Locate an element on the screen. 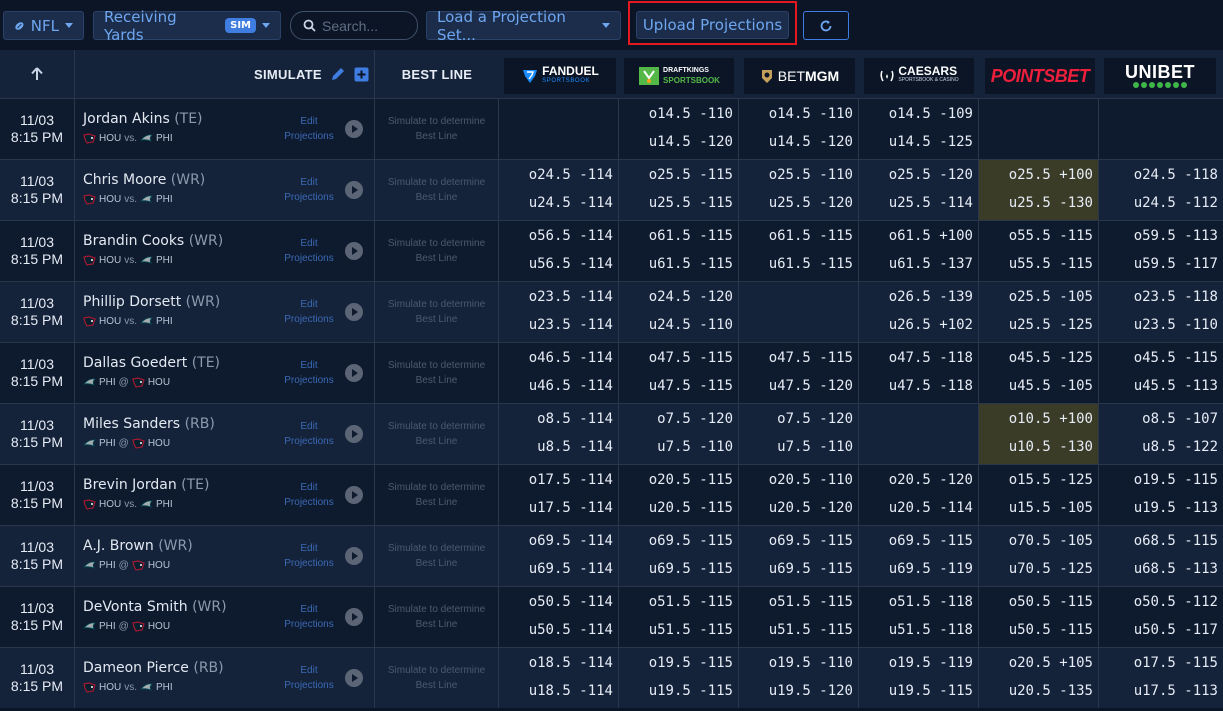 The height and width of the screenshot is (711, 1223). caesars-odds-cell: o47.5 -118 u47.5 -118 is located at coordinates (919, 373).